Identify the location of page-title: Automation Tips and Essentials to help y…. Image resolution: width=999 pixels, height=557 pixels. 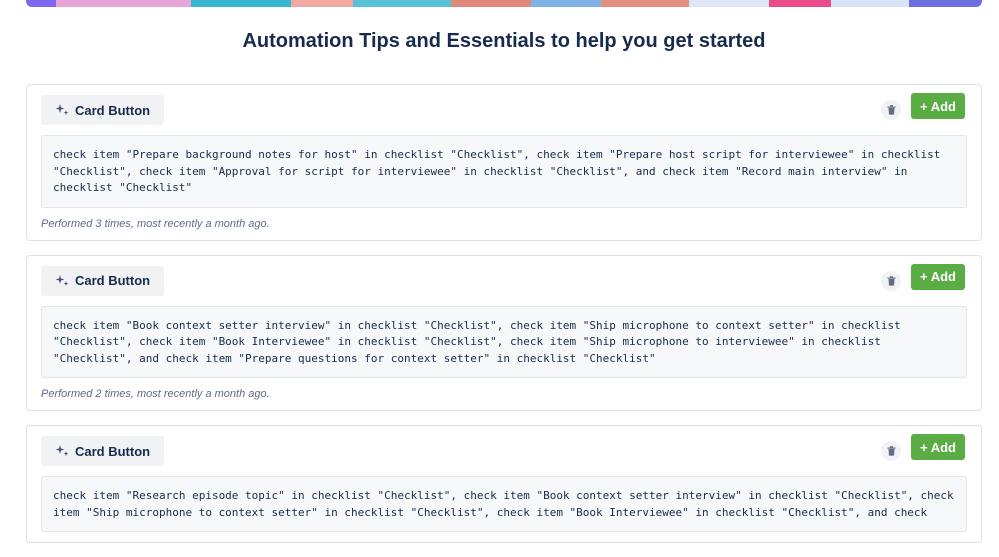
(504, 41).